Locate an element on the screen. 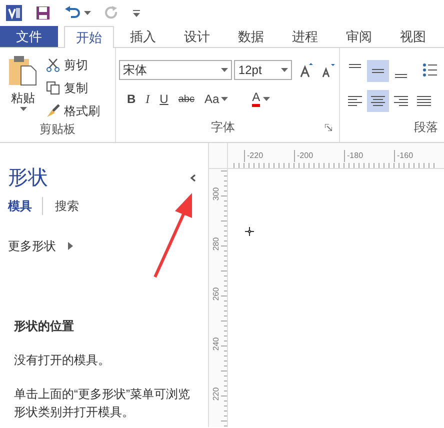 The width and height of the screenshot is (444, 428). format-painter-button: 格式刷 is located at coordinates (73, 111).